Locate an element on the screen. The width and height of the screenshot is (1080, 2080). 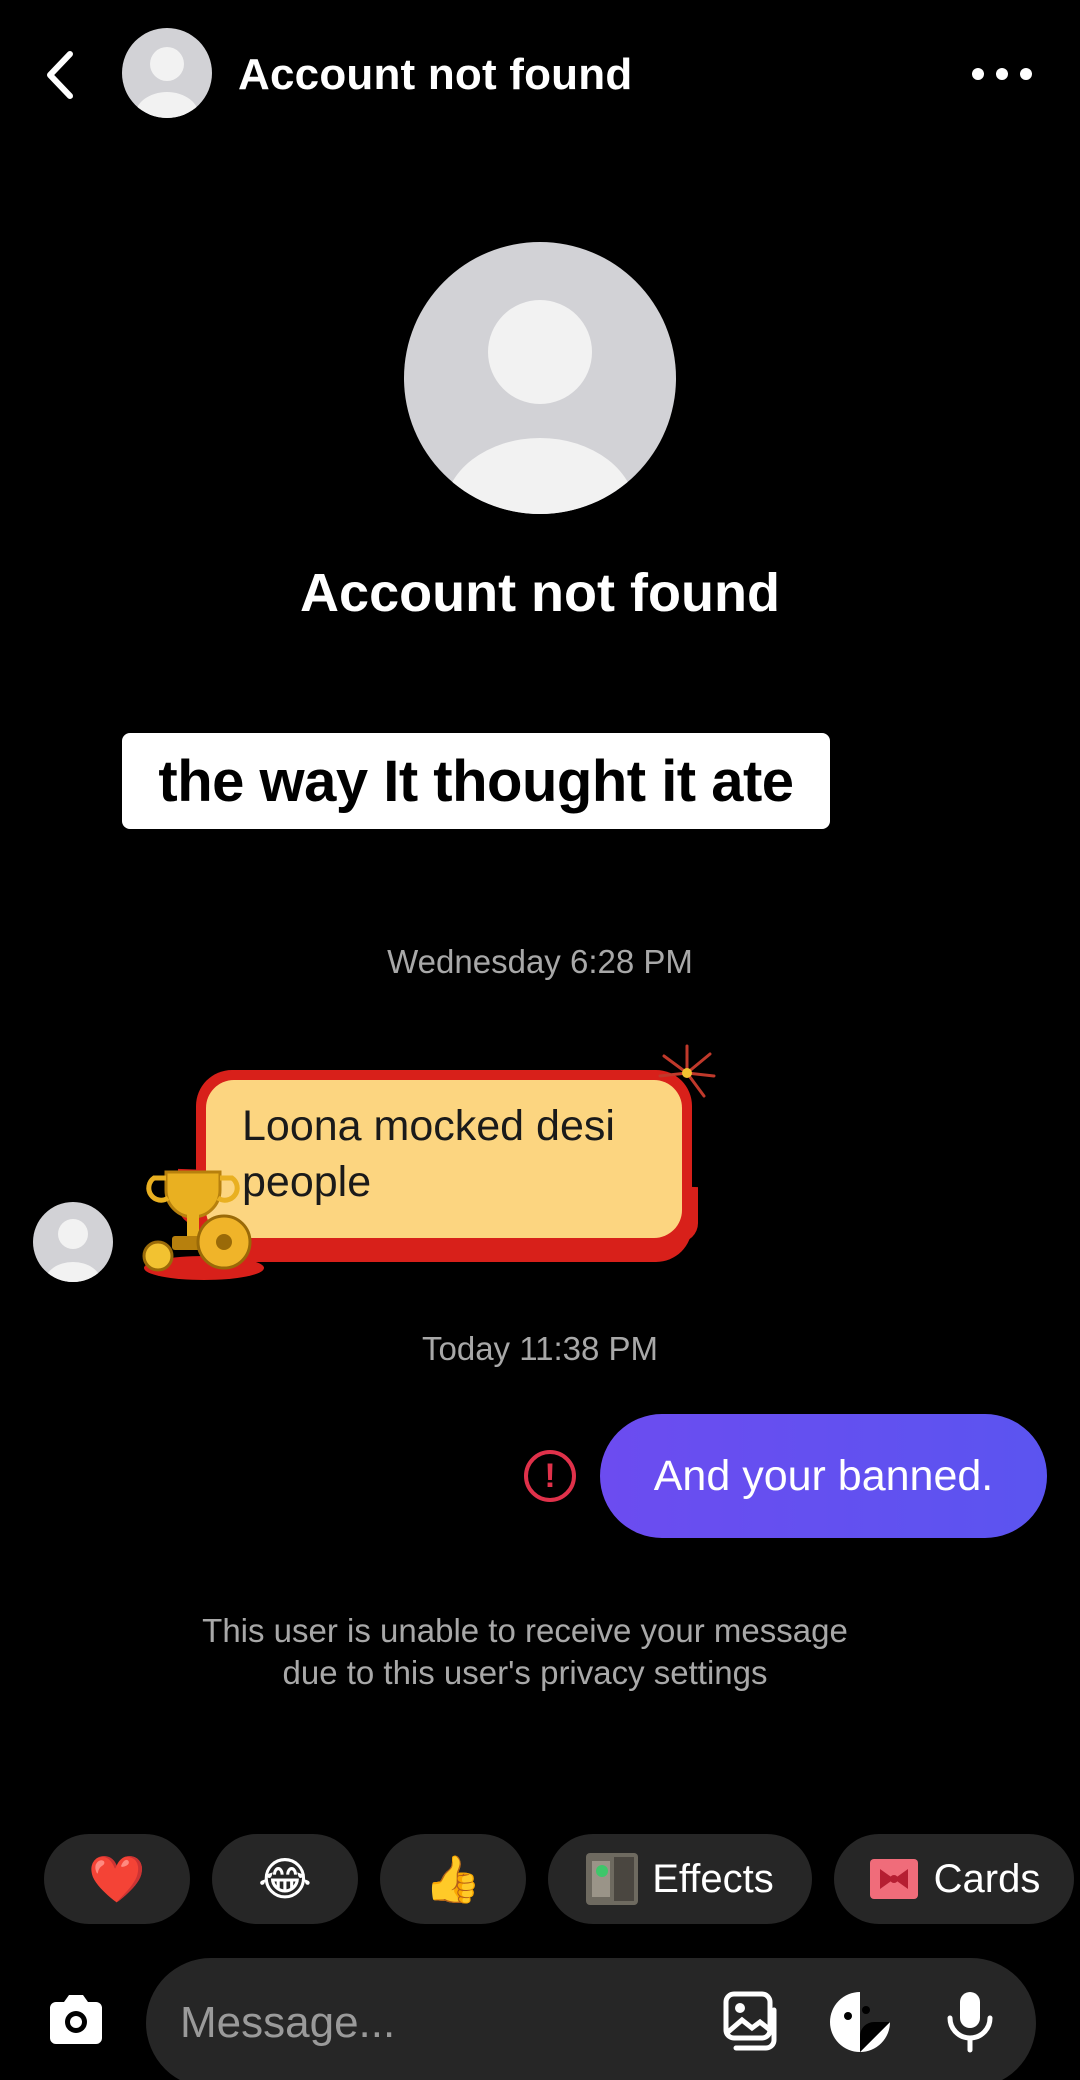
received-message-text: Loona mocked desi people is located at coordinates (444, 1159).